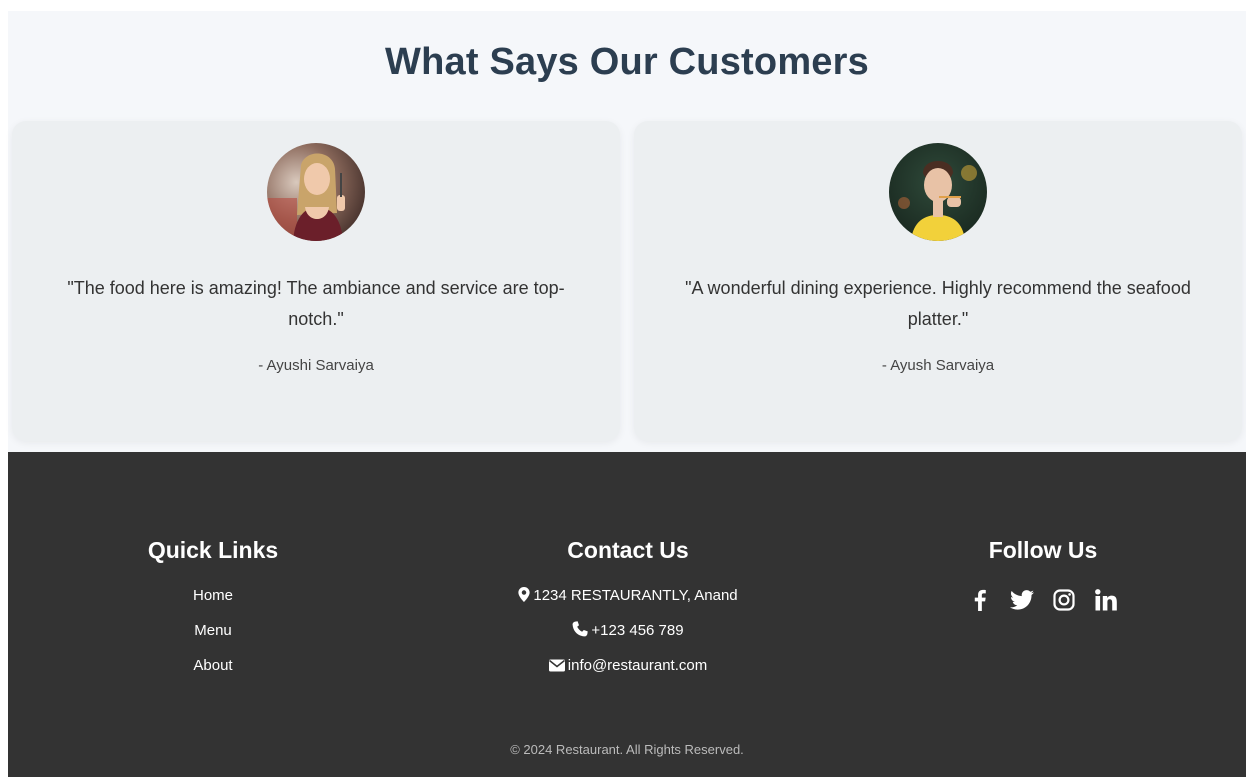  I want to click on contact-email: info@restaurant.com, so click(628, 673).